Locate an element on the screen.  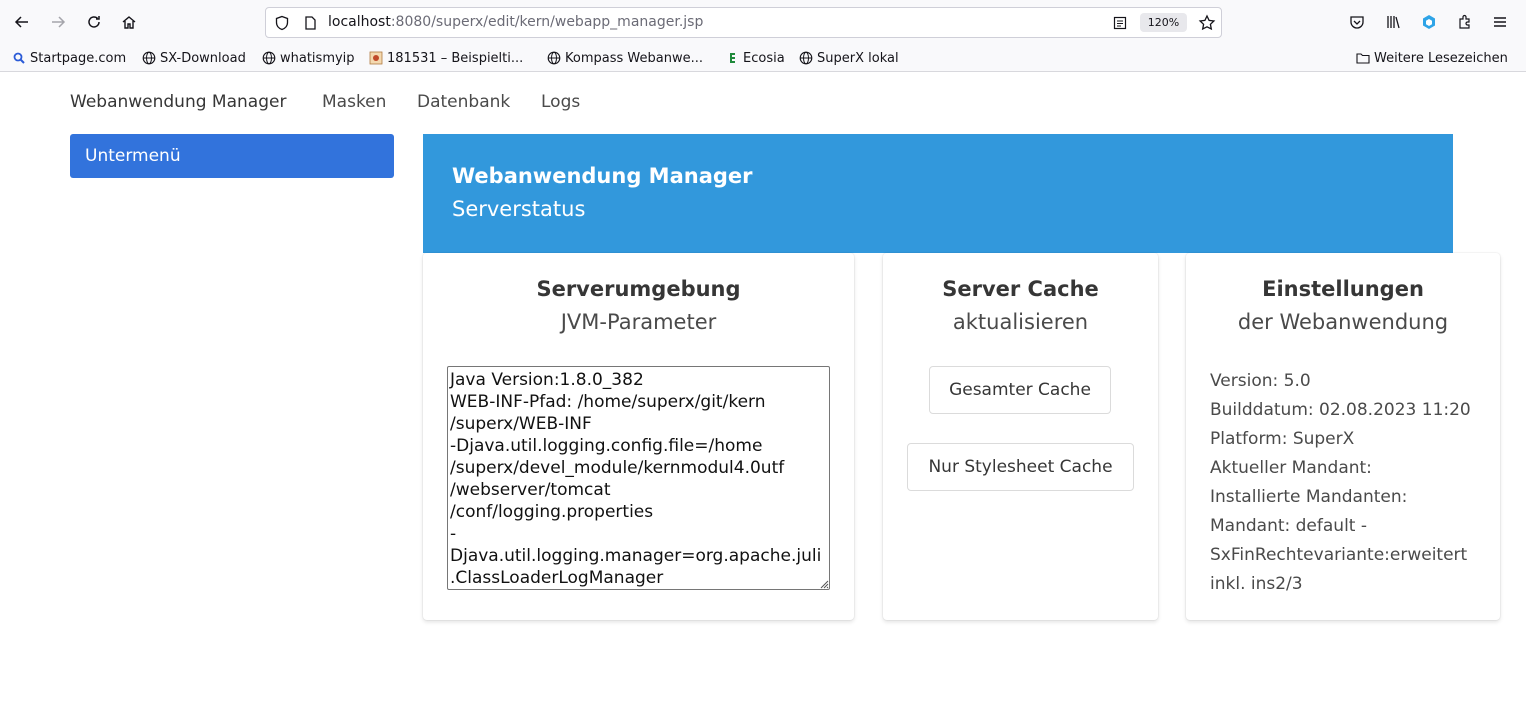
settings-line-platform: Platform: SuperX is located at coordinates (1282, 439).